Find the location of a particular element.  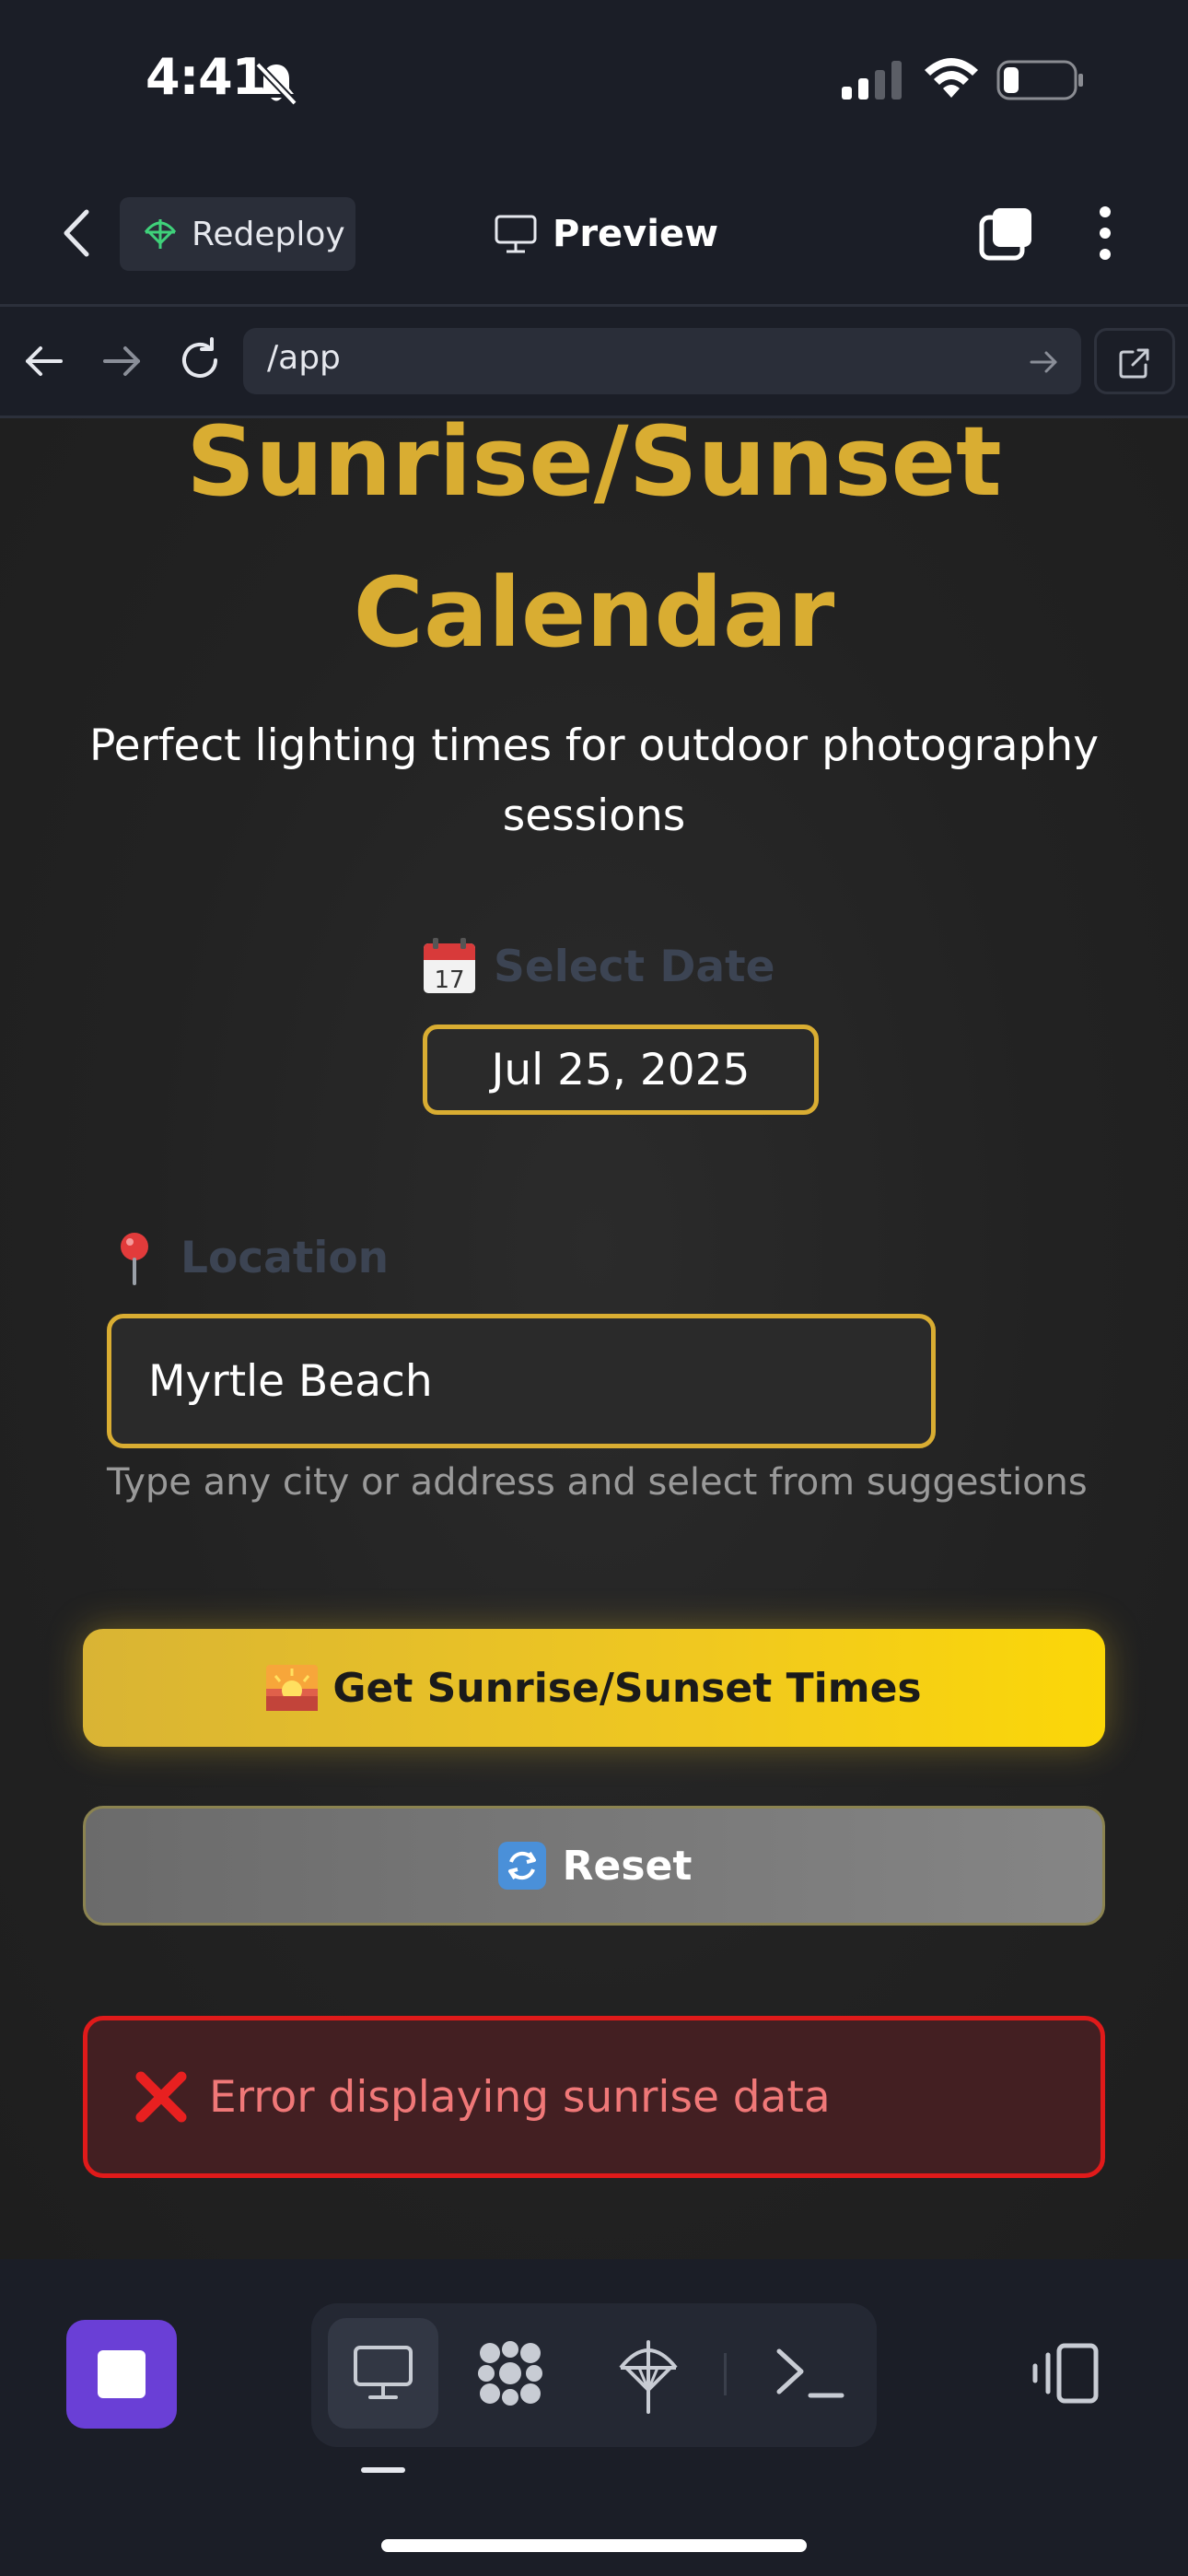

signal-icon is located at coordinates (872, 80).